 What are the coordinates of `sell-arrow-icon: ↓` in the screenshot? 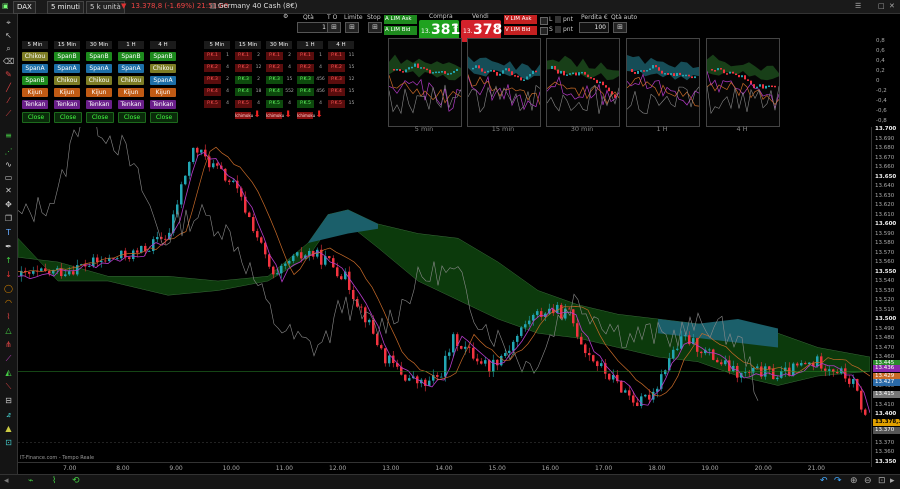 It's located at (8, 274).